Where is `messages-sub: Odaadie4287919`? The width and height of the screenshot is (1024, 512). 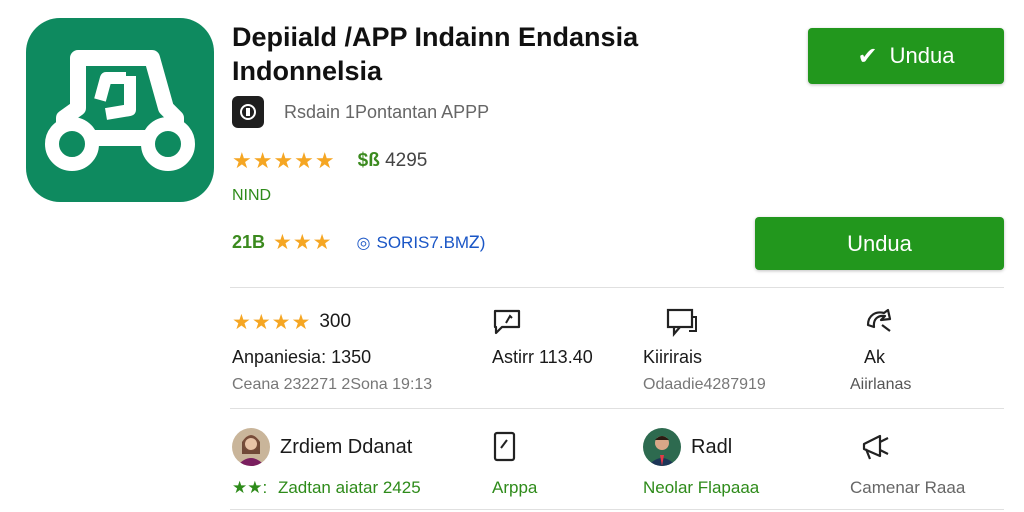
messages-sub: Odaadie4287919 is located at coordinates (704, 384).